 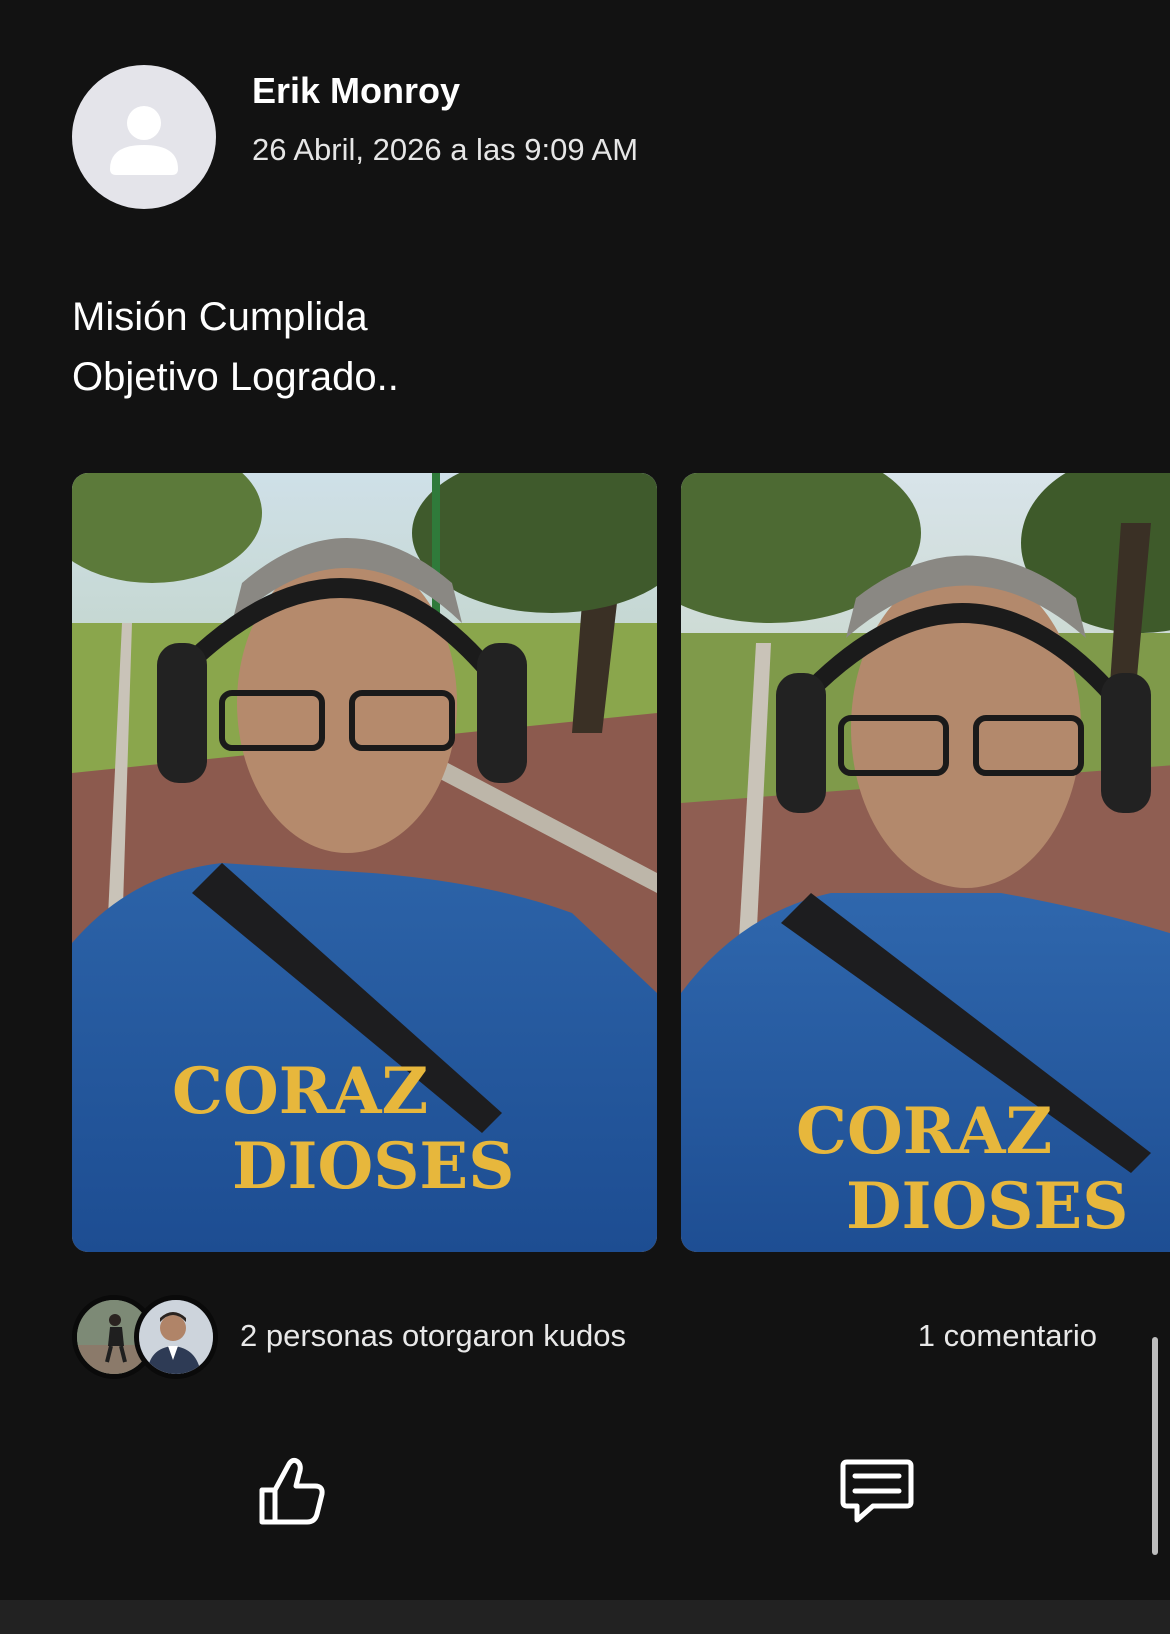 What do you see at coordinates (144, 140) in the screenshot?
I see `person-icon` at bounding box center [144, 140].